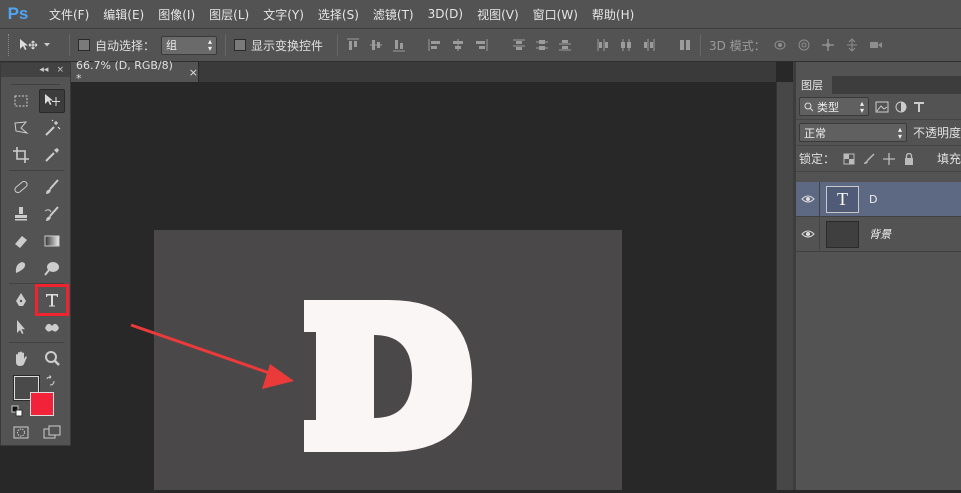 Image resolution: width=961 pixels, height=493 pixels. I want to click on filter-type-icon, so click(919, 107).